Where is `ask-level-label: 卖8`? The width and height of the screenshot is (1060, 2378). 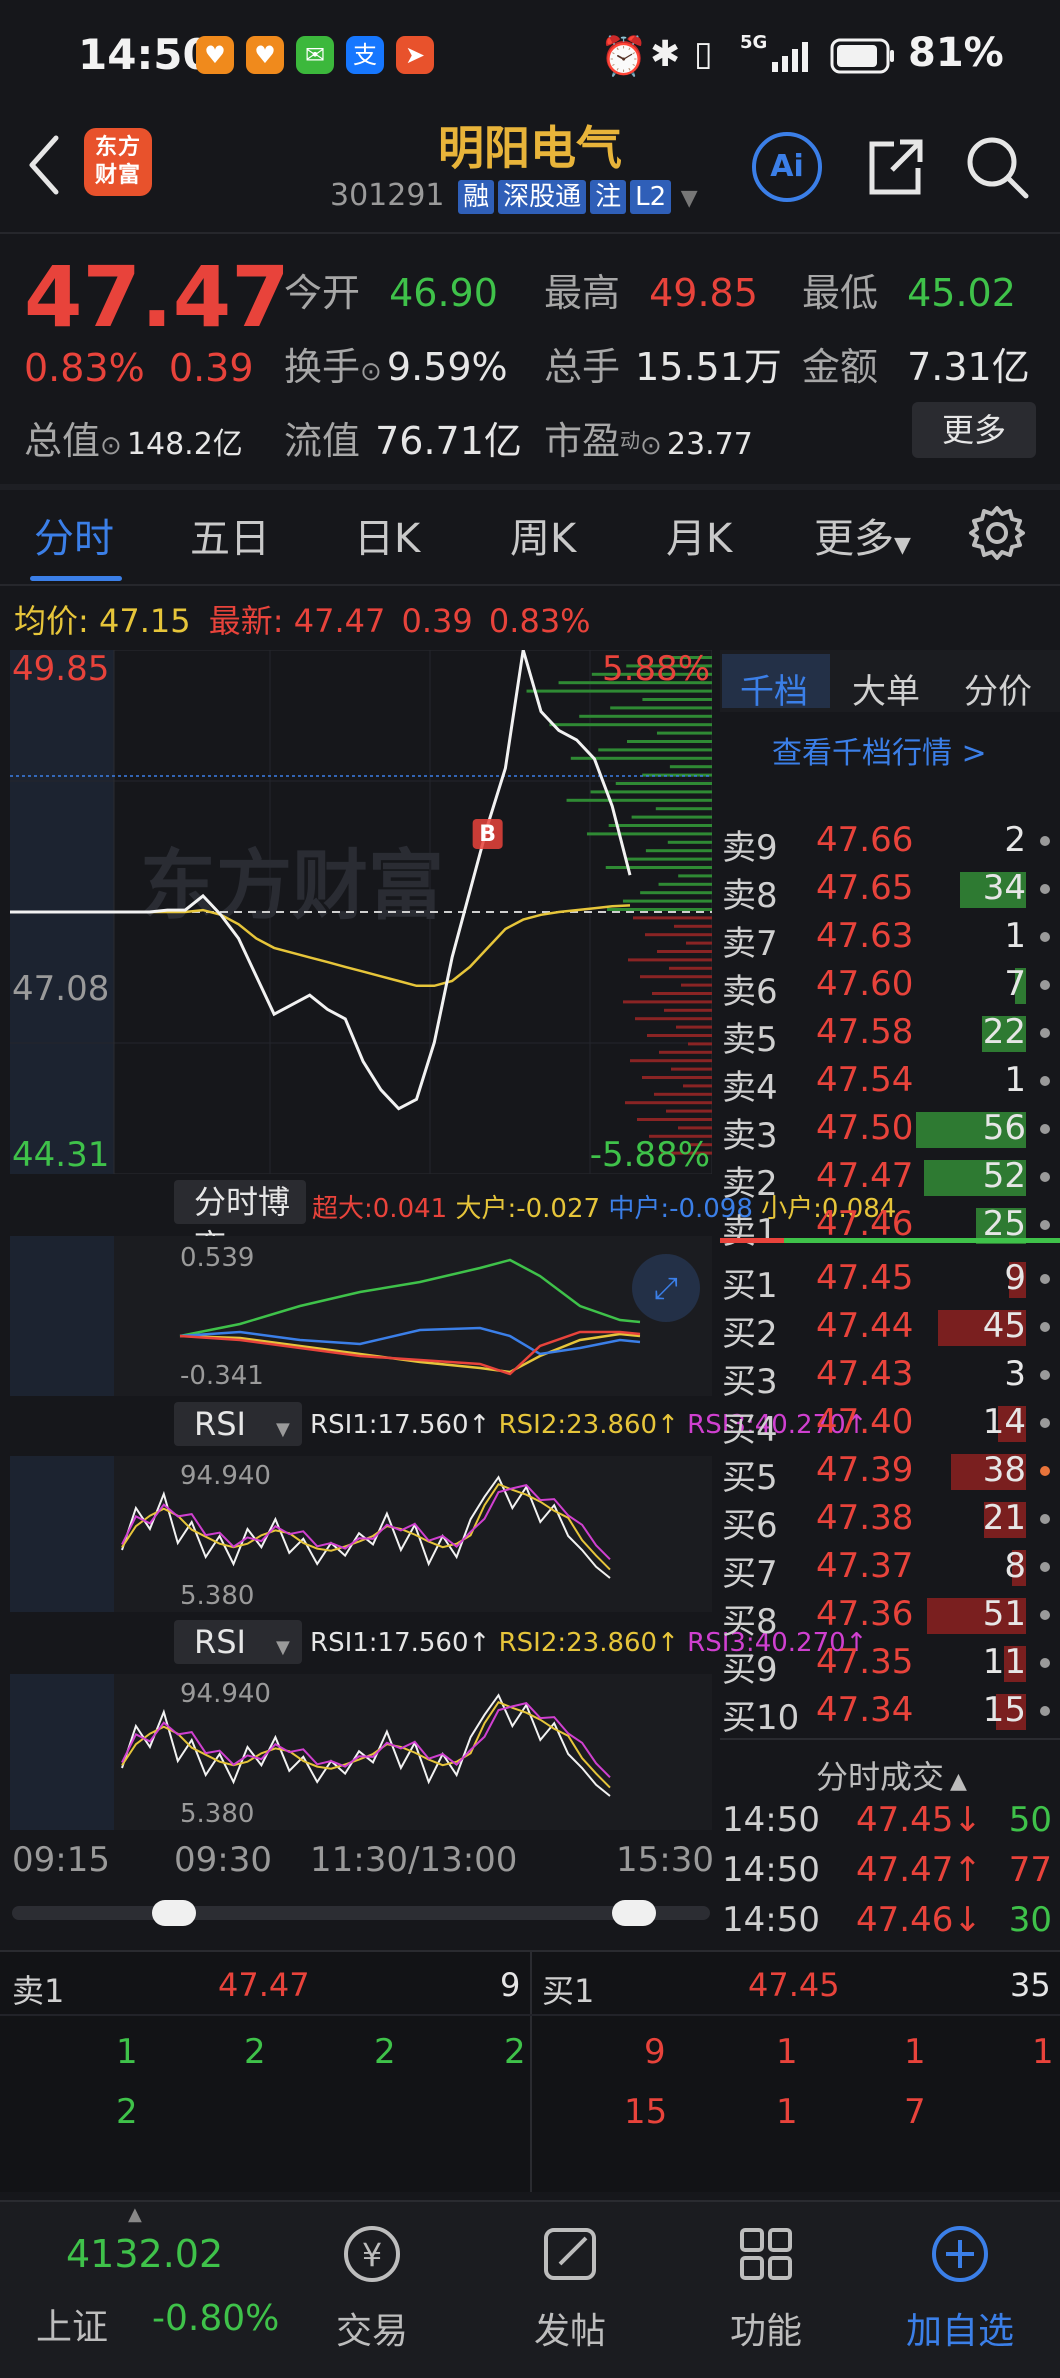 ask-level-label: 卖8 is located at coordinates (750, 896).